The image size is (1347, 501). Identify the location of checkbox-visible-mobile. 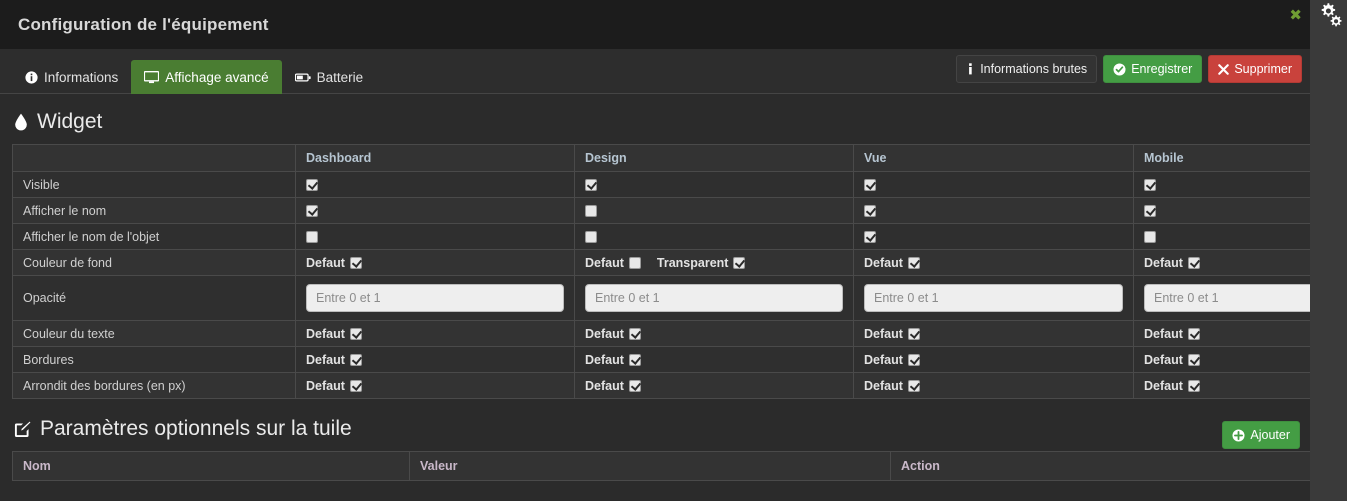
(1150, 185).